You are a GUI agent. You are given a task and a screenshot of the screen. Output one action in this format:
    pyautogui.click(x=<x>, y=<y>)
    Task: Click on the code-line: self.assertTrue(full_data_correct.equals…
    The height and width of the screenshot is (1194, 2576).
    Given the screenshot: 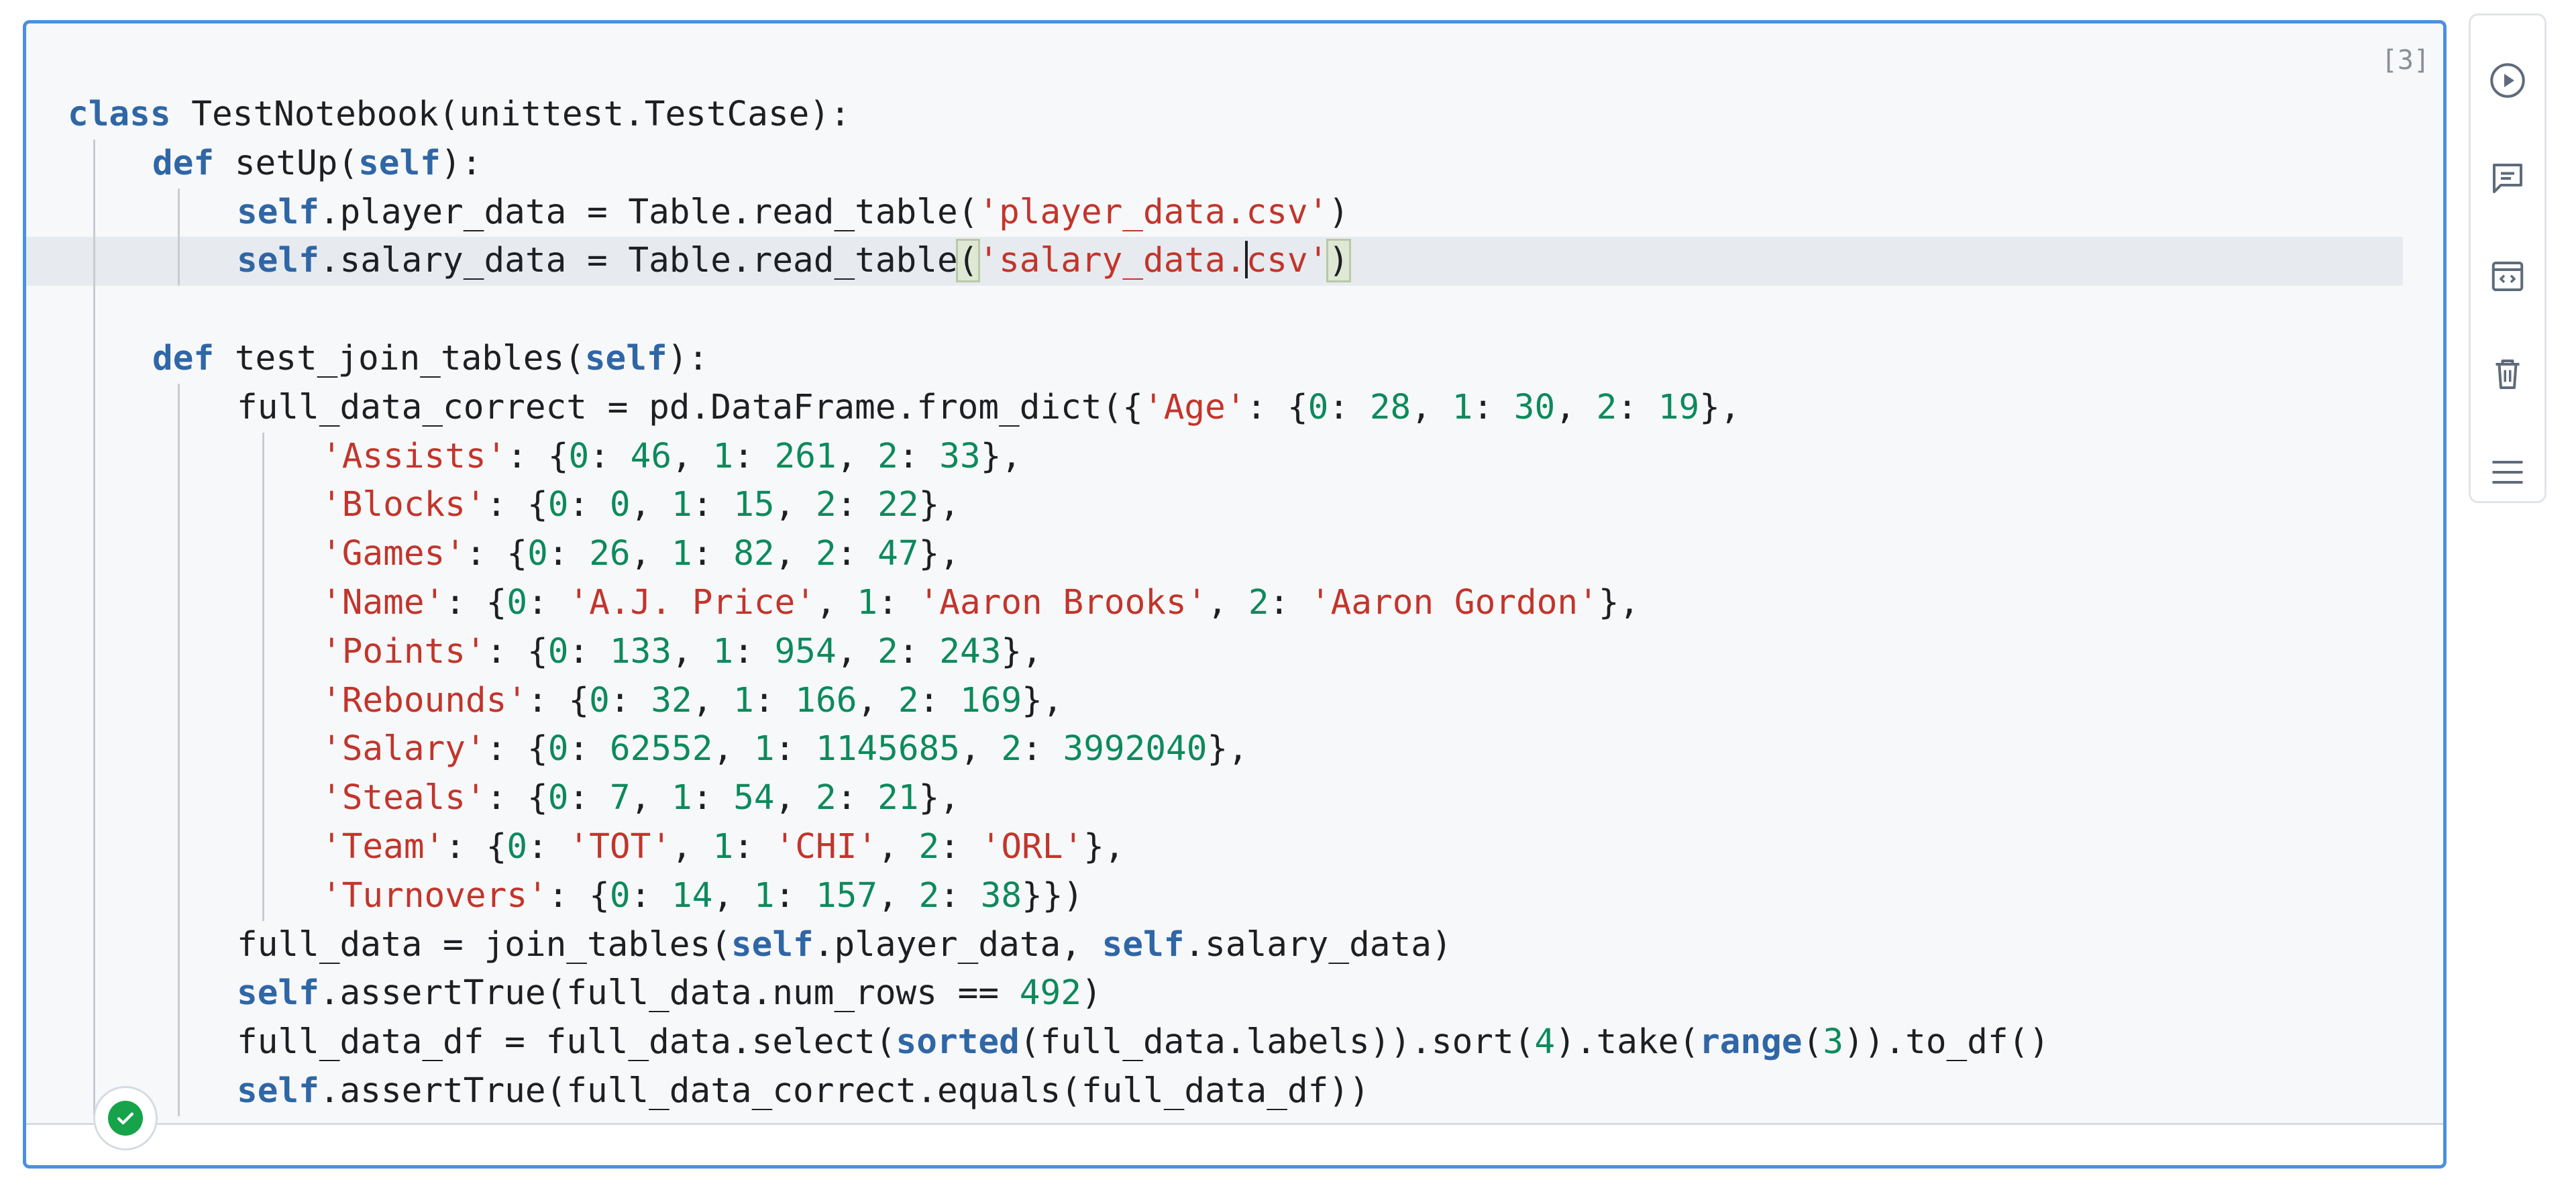 What is the action you would take?
    pyautogui.click(x=1234, y=1091)
    